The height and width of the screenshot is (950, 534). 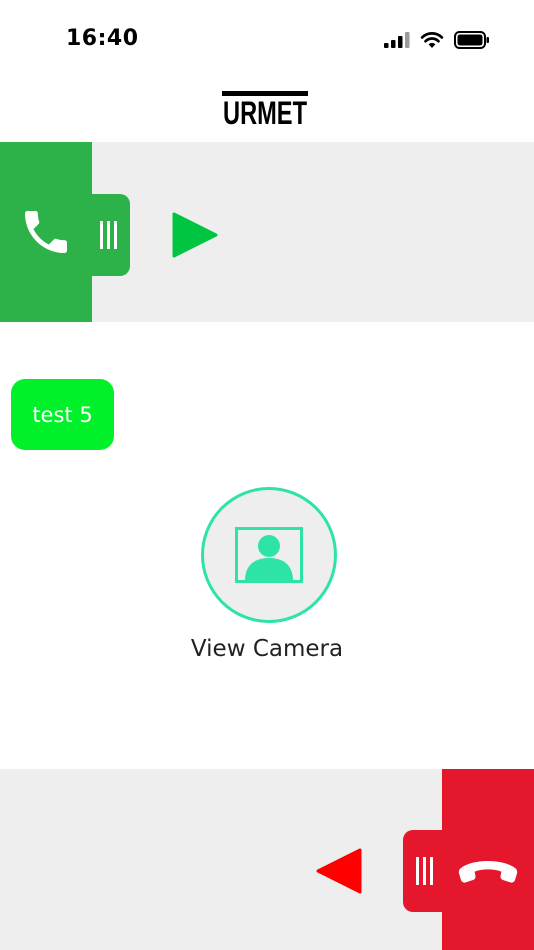 I want to click on view-camera-button, so click(x=269, y=555).